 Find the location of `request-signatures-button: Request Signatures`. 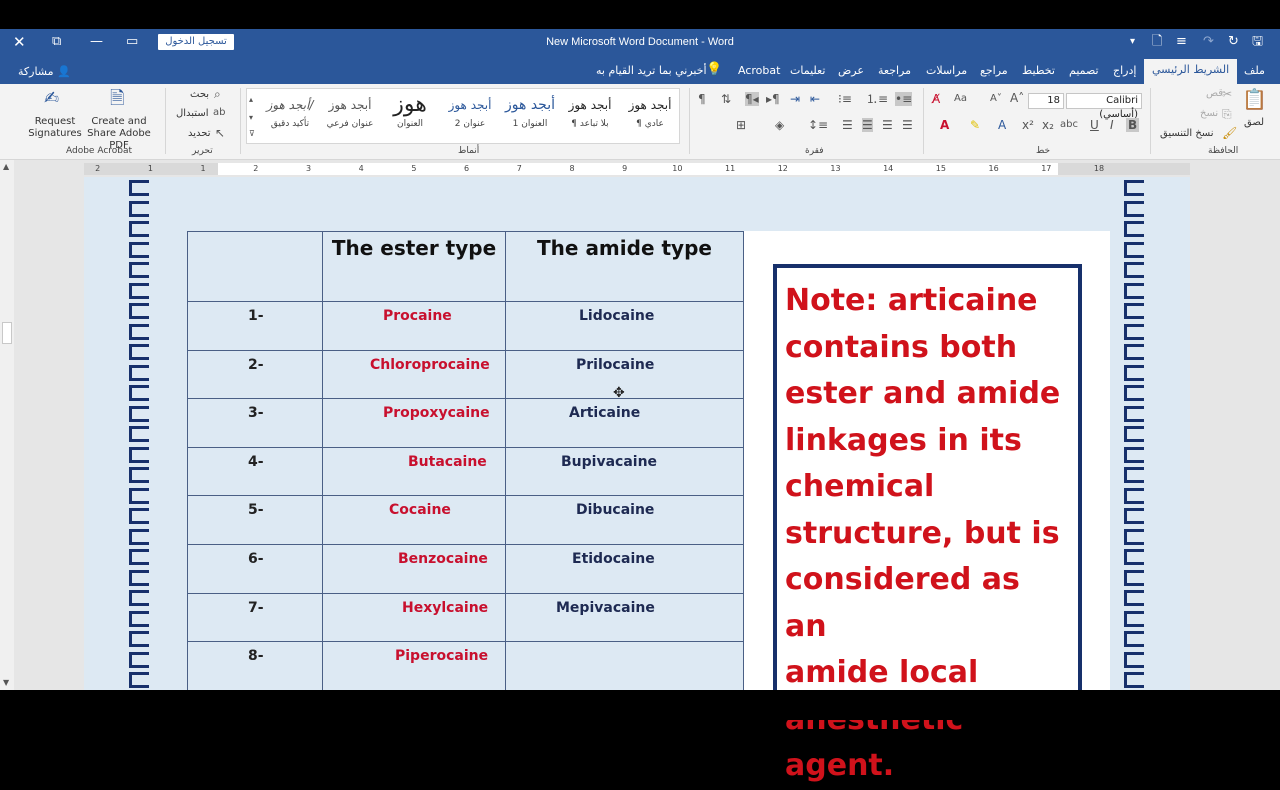

request-signatures-button: Request Signatures is located at coordinates (55, 128).